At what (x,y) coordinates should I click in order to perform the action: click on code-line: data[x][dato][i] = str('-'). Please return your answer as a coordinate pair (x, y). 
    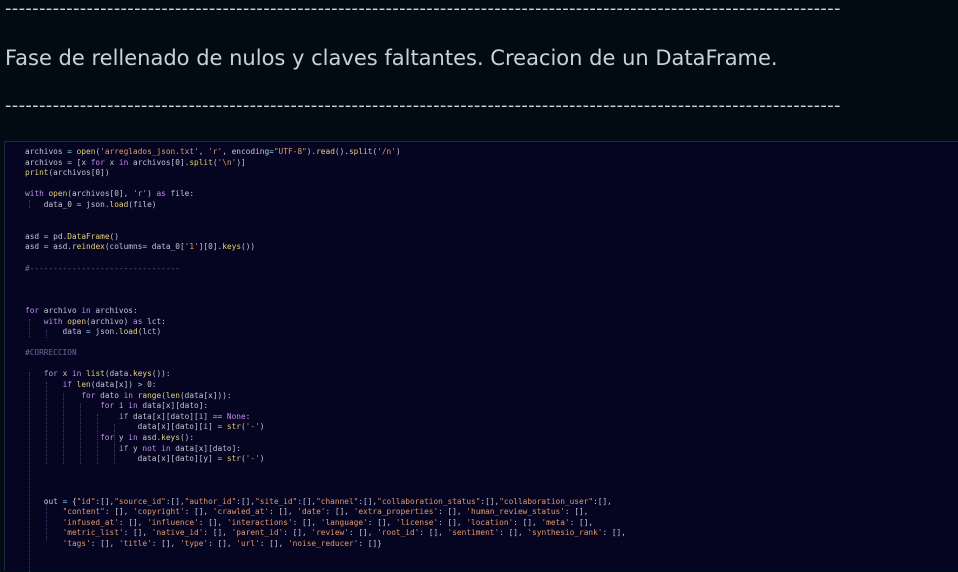
    Looking at the image, I should click on (145, 427).